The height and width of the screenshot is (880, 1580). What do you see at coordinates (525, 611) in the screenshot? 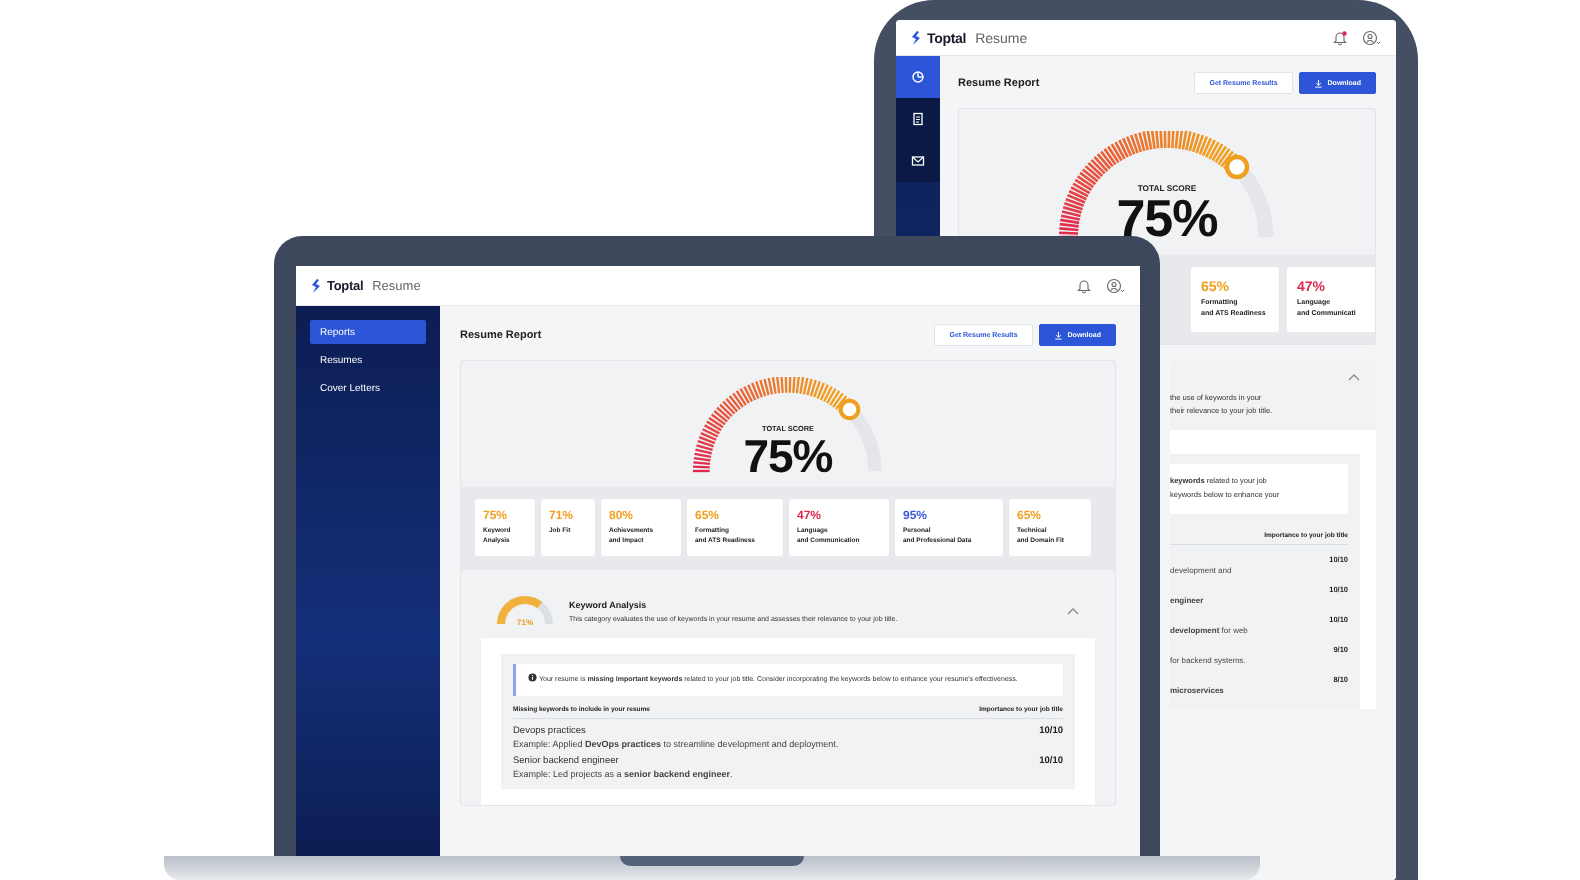
I see `score-gauge` at bounding box center [525, 611].